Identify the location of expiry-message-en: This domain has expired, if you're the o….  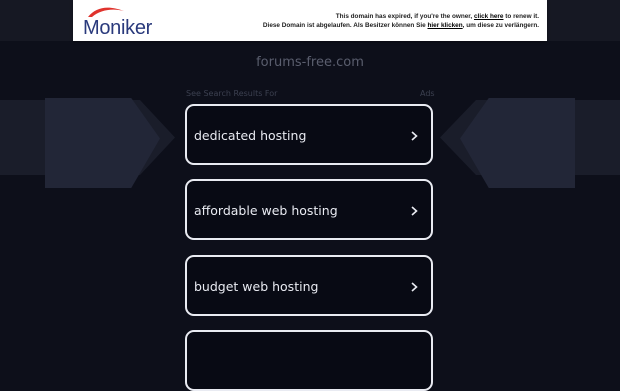
(401, 16).